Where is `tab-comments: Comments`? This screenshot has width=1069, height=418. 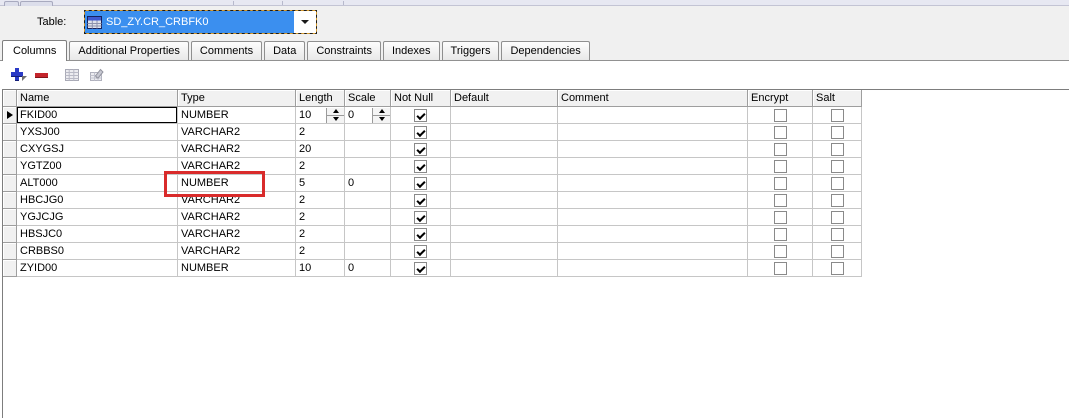 tab-comments: Comments is located at coordinates (226, 50).